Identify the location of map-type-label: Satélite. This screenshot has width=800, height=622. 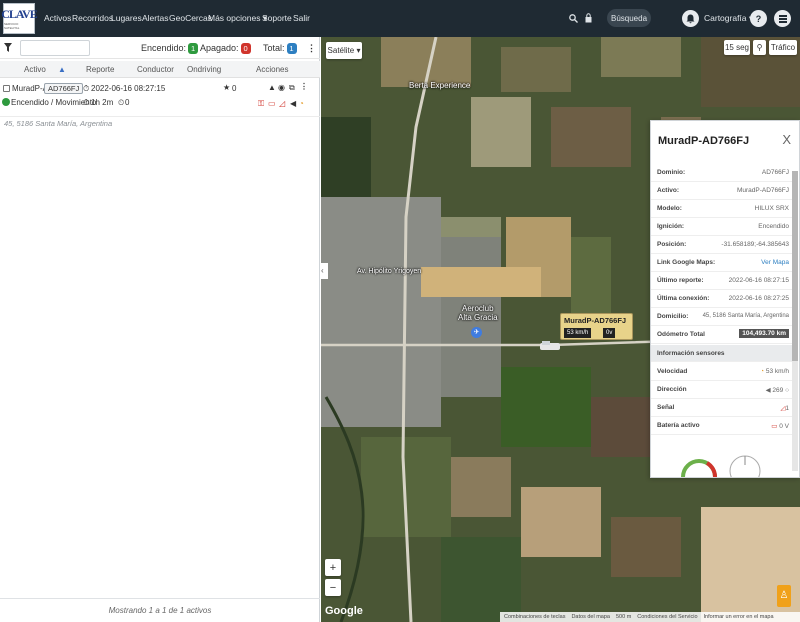
(341, 50).